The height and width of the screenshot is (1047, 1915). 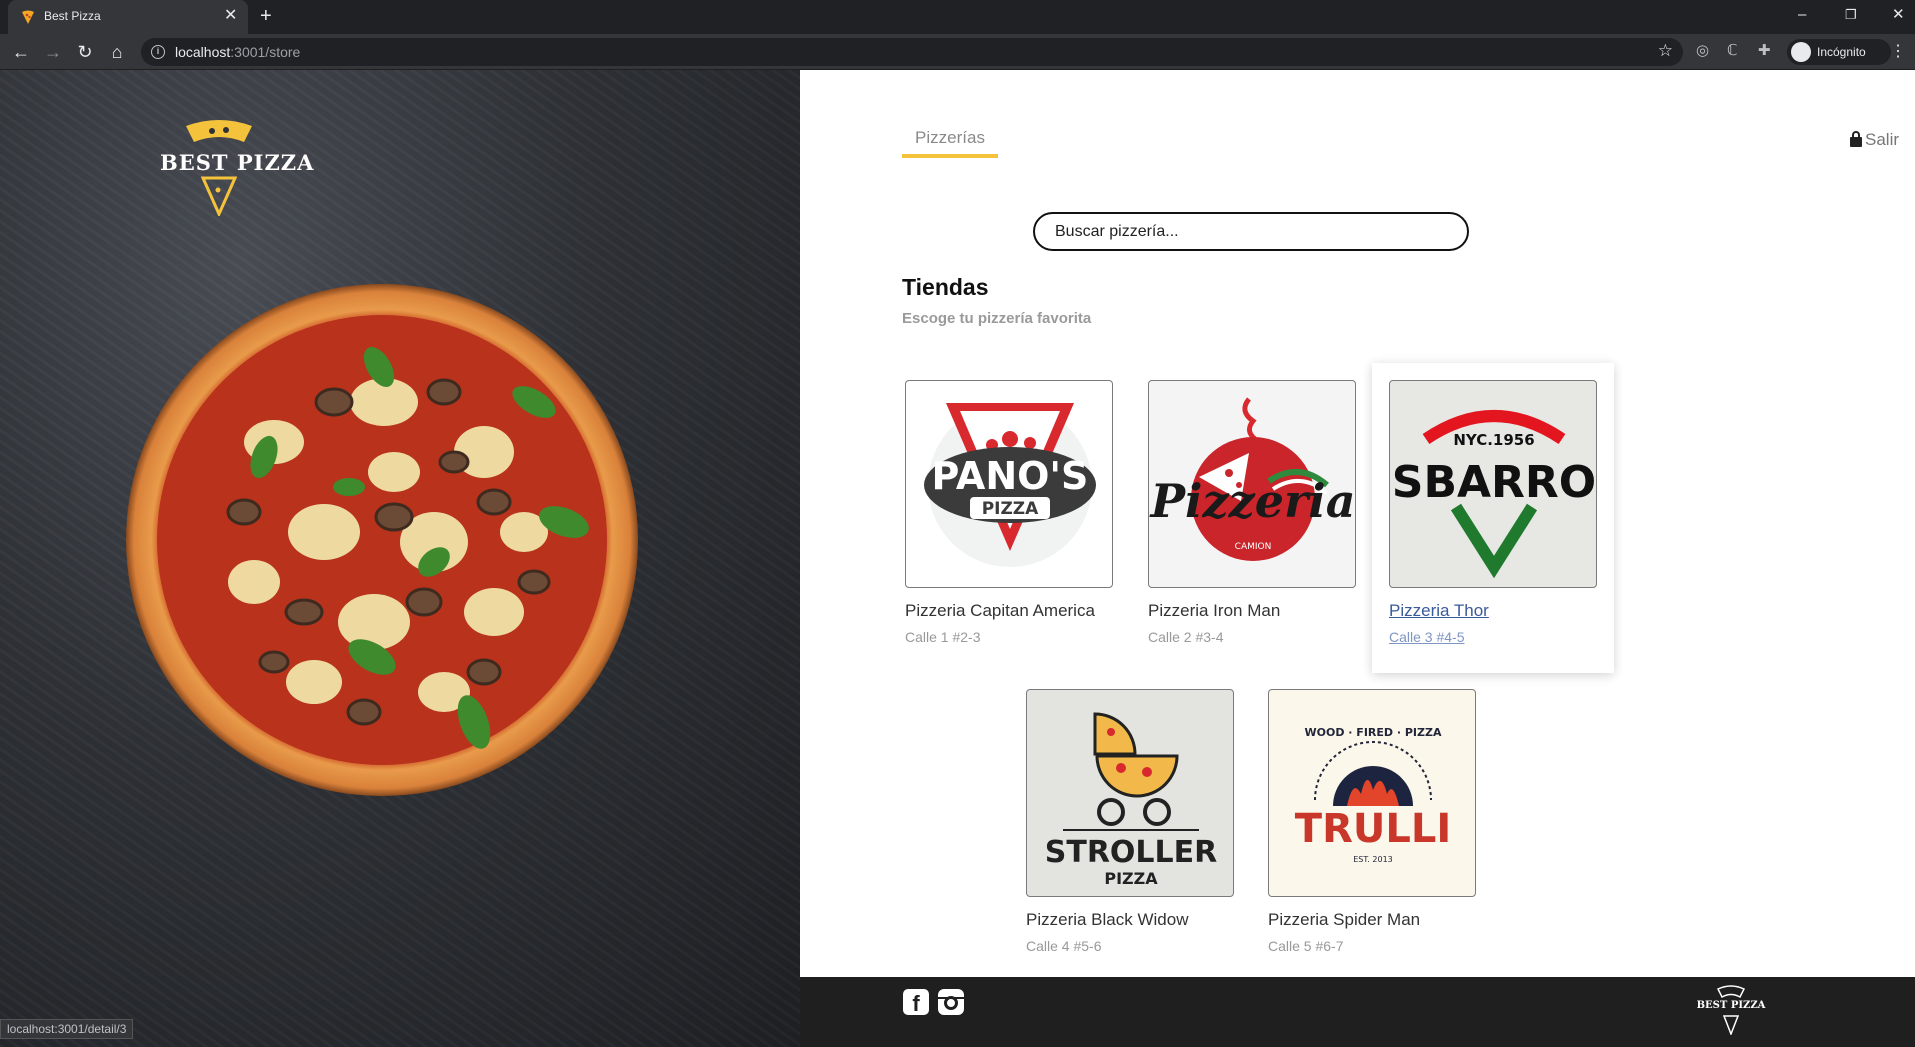 I want to click on store-logo-image: NYC.1956 SBARRO, so click(x=1493, y=484).